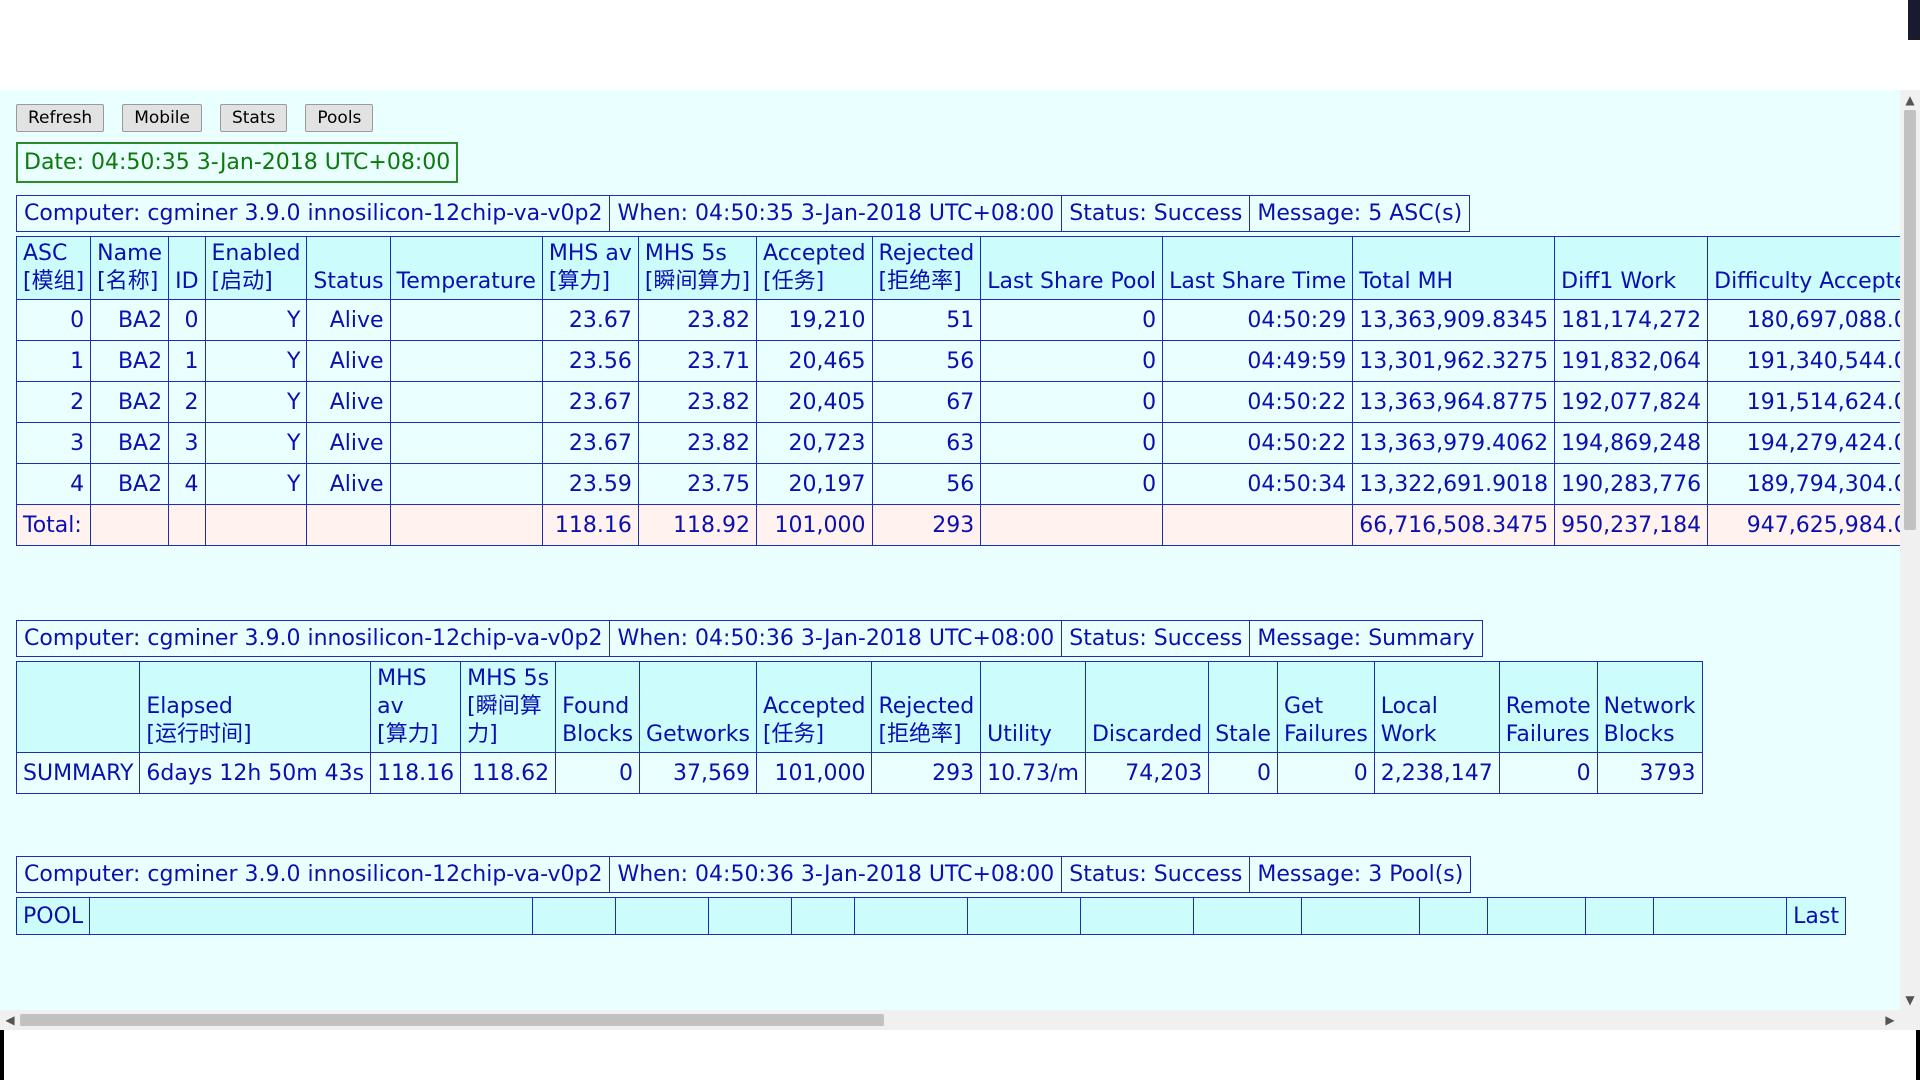 The height and width of the screenshot is (1080, 1920). What do you see at coordinates (1360, 874) in the screenshot?
I see `pool-message: Message: 3 Pool(s)` at bounding box center [1360, 874].